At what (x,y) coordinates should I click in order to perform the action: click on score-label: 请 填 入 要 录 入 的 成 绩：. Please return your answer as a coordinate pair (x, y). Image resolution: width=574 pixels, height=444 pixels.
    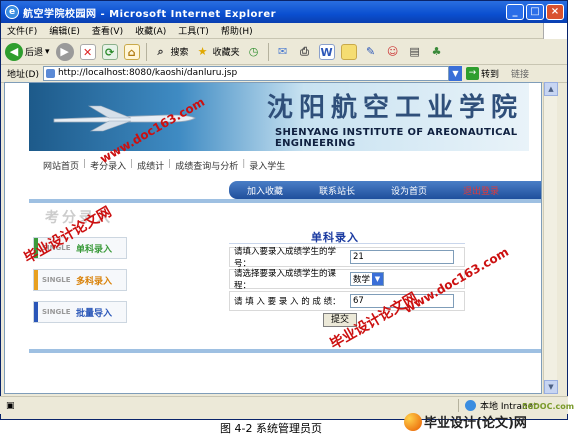
    Looking at the image, I should click on (287, 302).